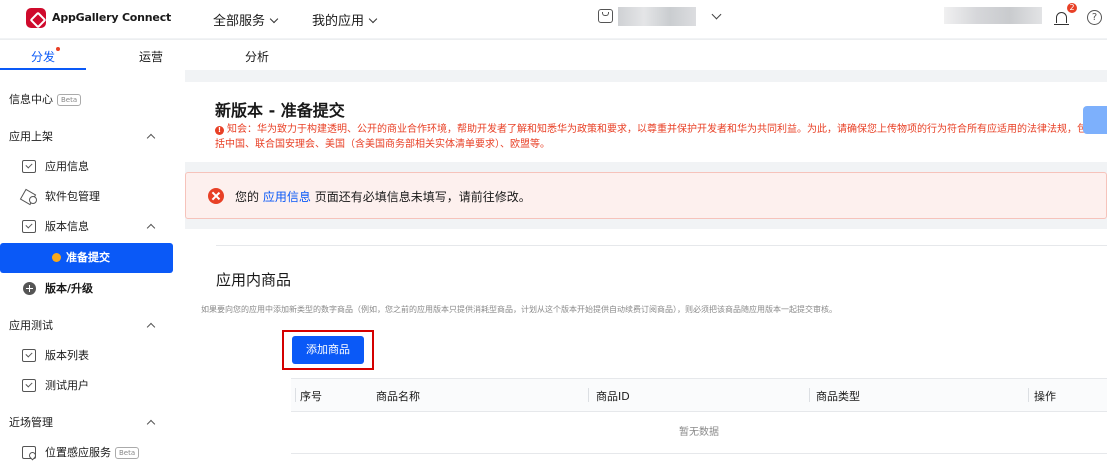 The image size is (1107, 476). What do you see at coordinates (92, 137) in the screenshot?
I see `sidebar-group-app-launch: 应用上架` at bounding box center [92, 137].